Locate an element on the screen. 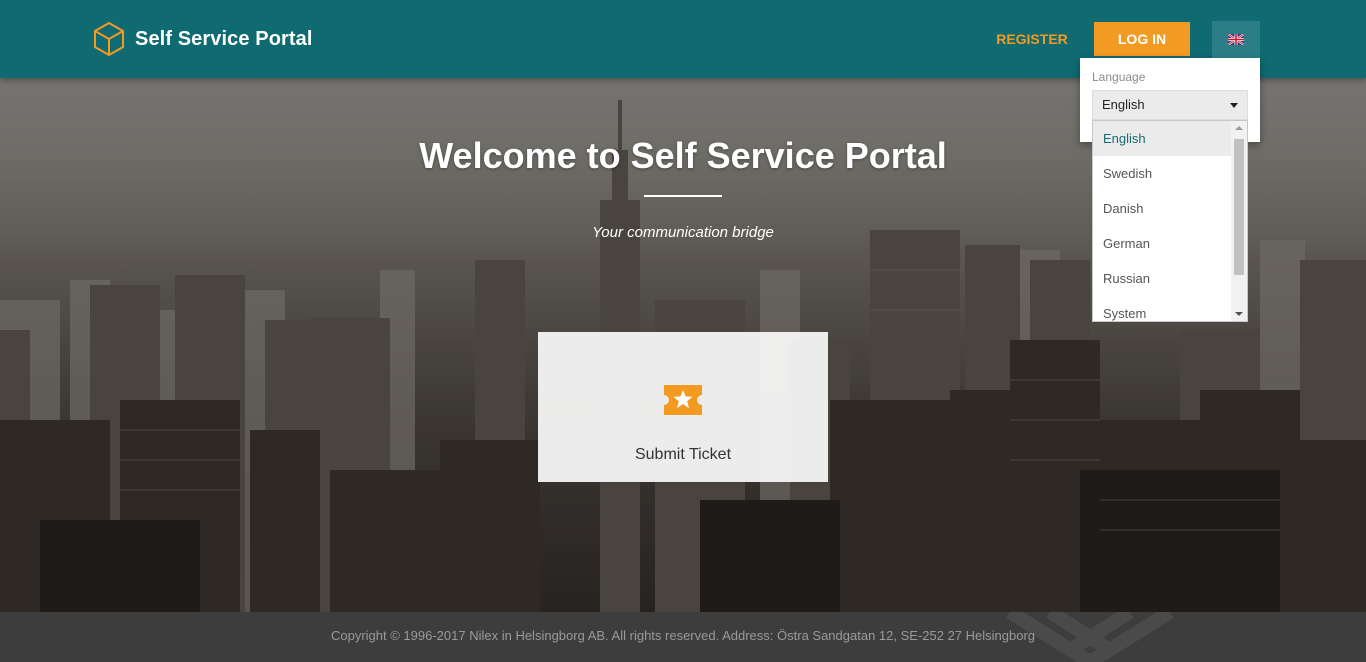  scrollbar-thumb is located at coordinates (1239, 207).